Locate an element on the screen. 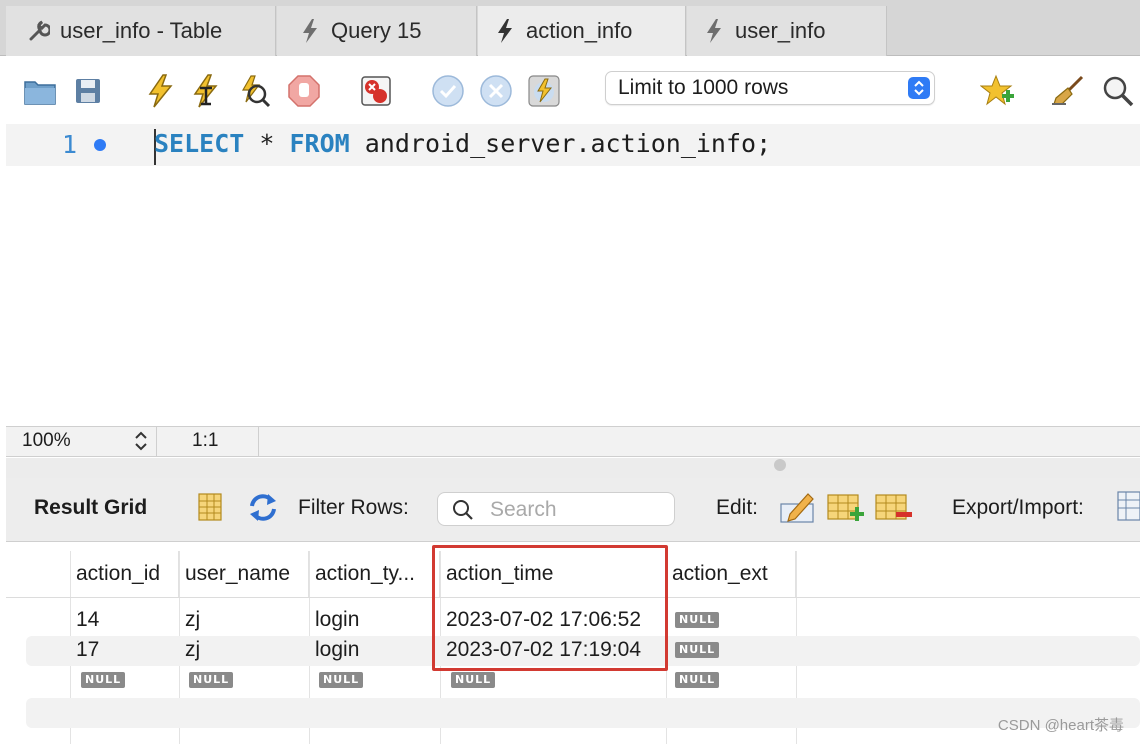  tab-label: user_info - Table is located at coordinates (141, 30).